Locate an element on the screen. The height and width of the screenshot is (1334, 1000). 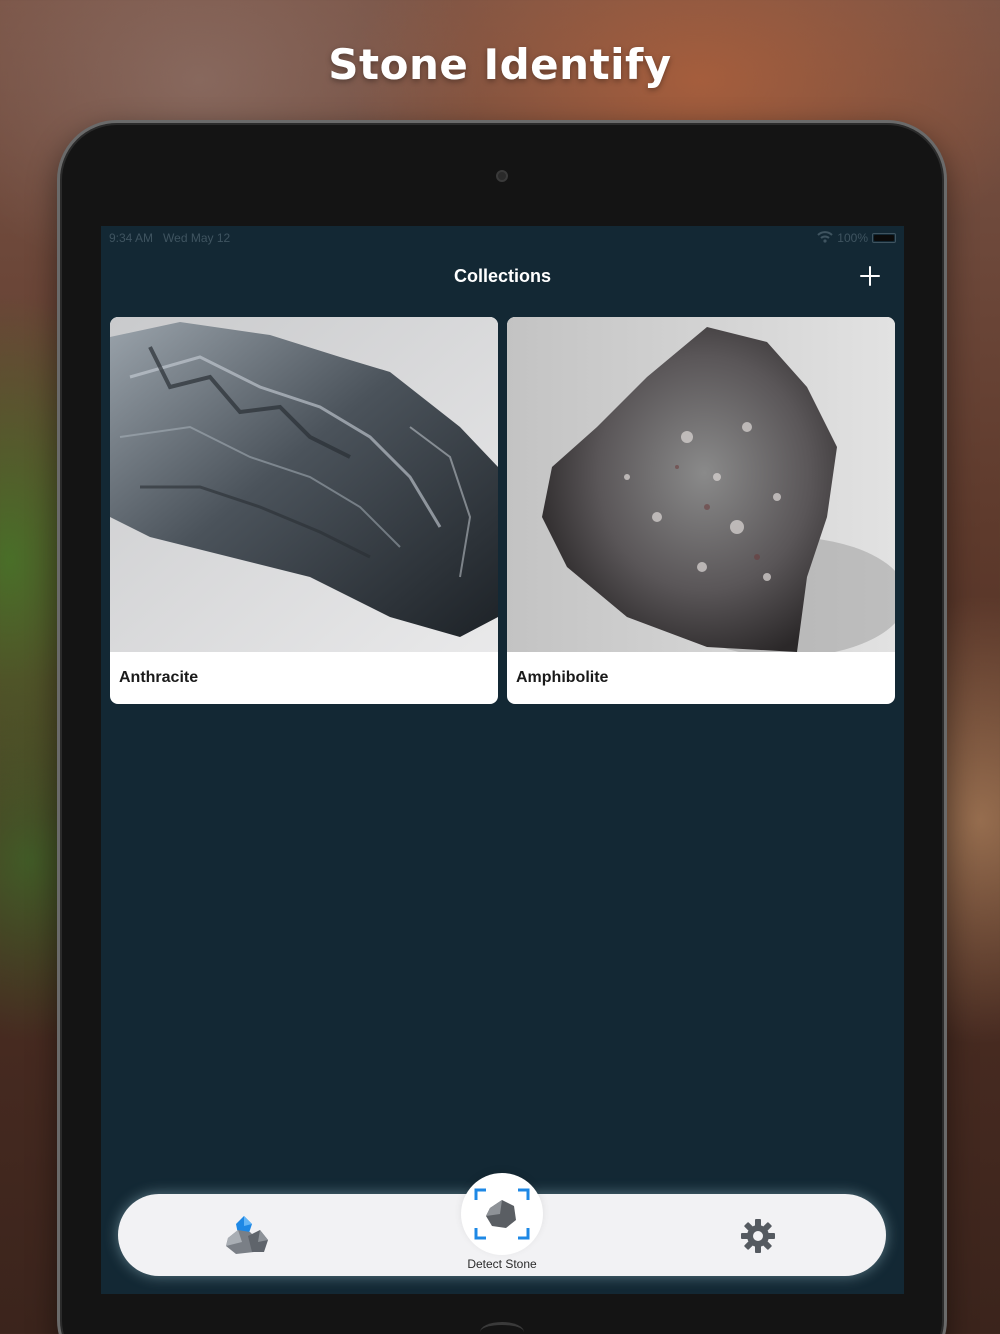
wifi-icon is located at coordinates (825, 238).